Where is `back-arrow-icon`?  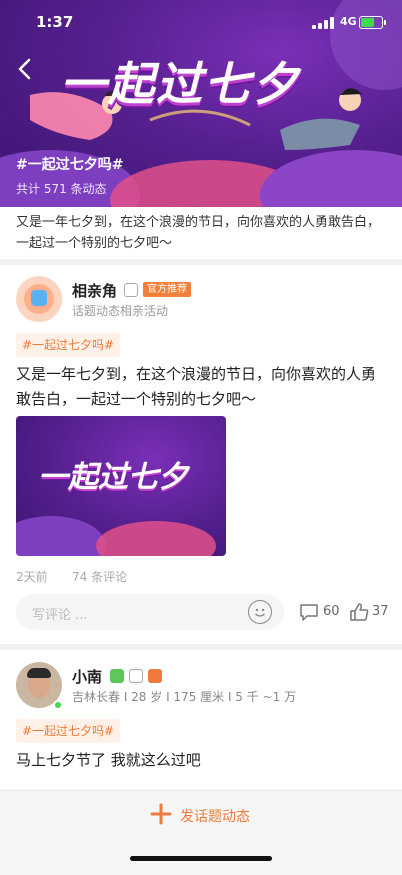
back-arrow-icon is located at coordinates (24, 69).